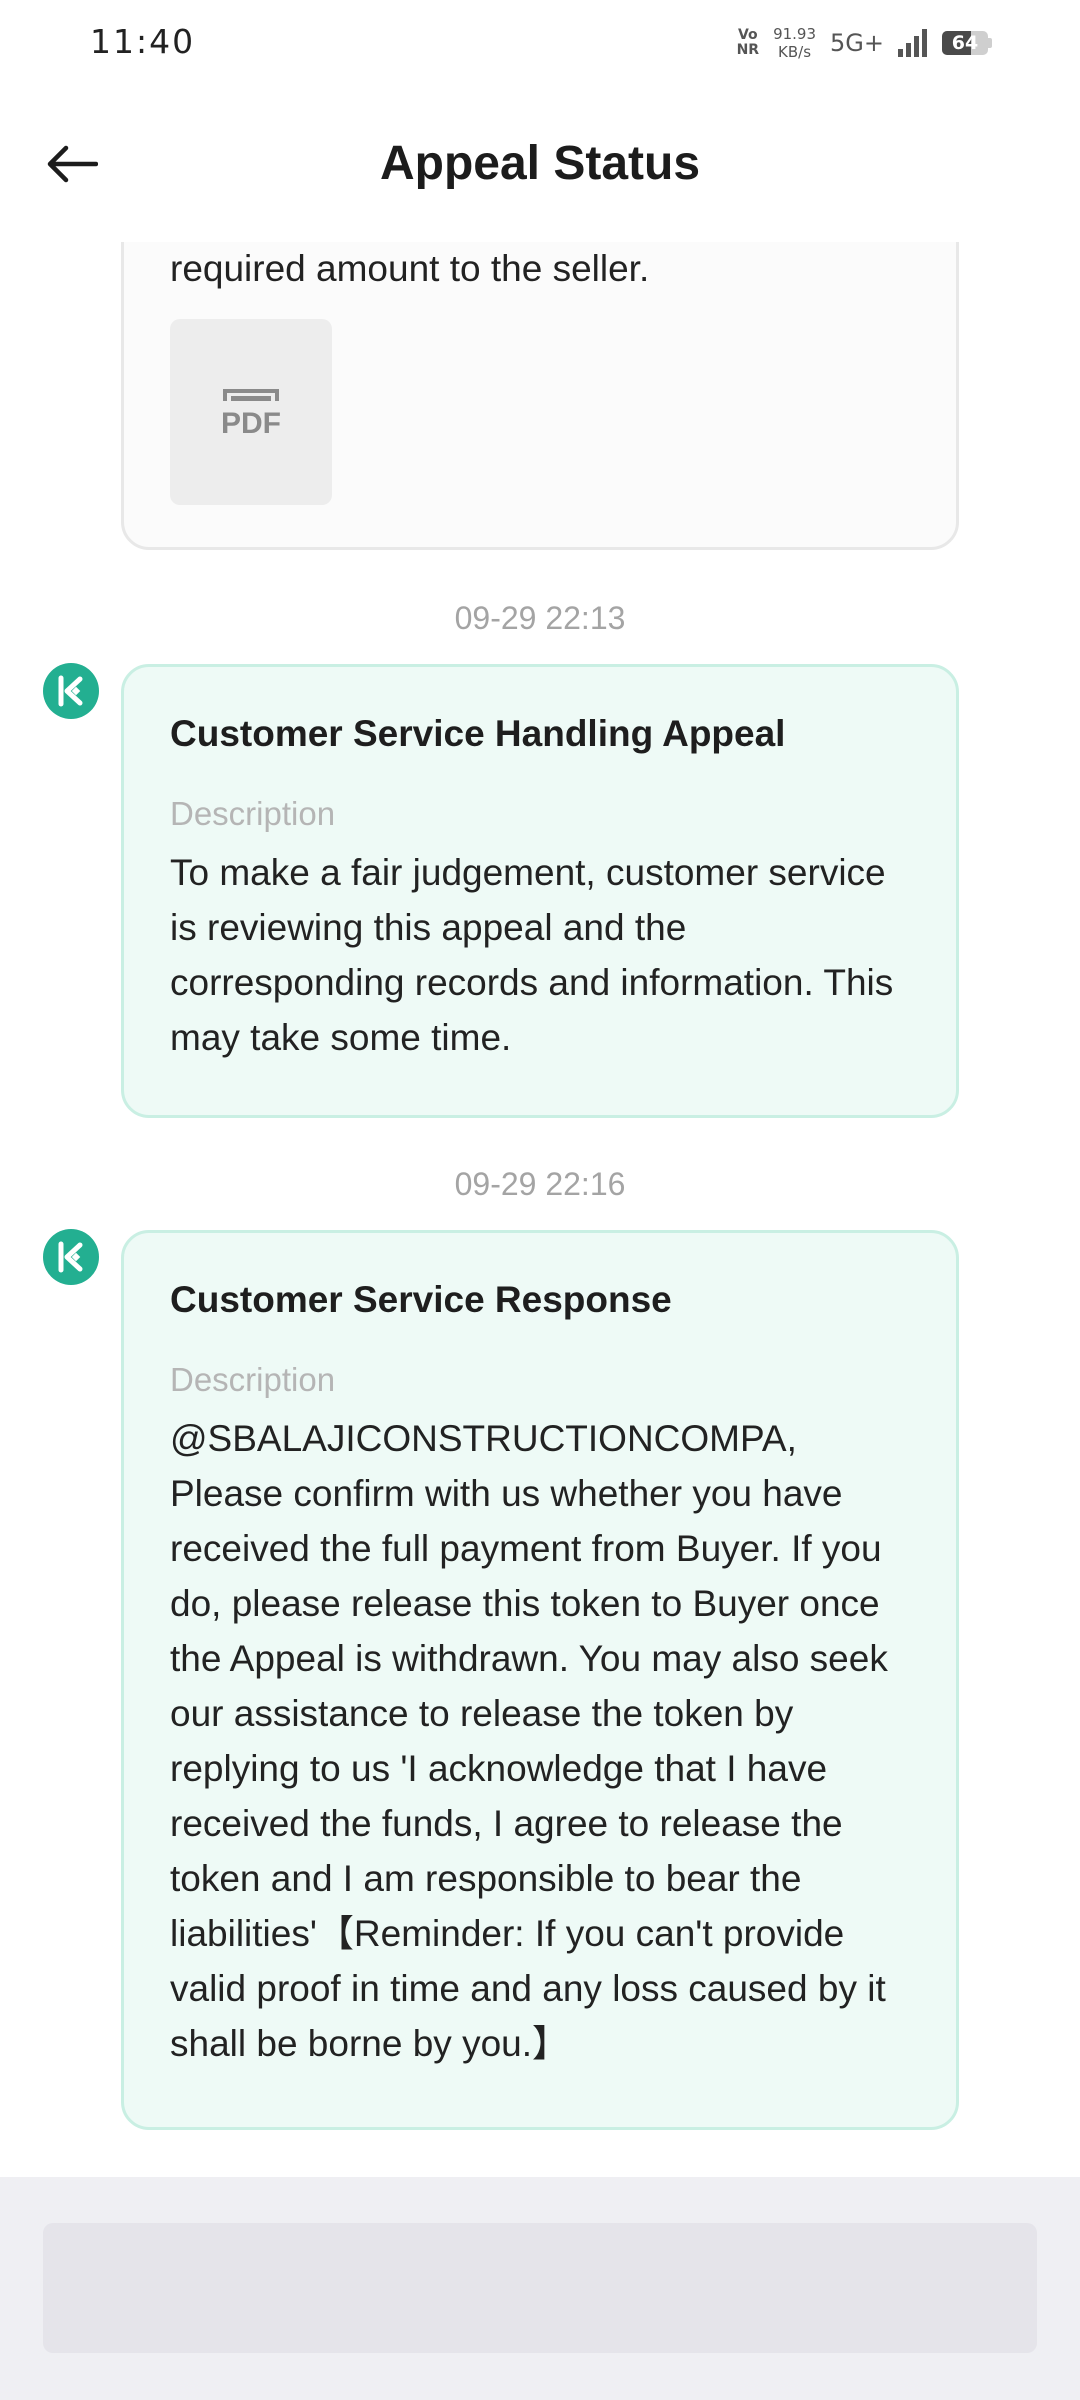 This screenshot has width=1080, height=2400. What do you see at coordinates (410, 268) in the screenshot?
I see `previous-card-text: required amount to the seller.` at bounding box center [410, 268].